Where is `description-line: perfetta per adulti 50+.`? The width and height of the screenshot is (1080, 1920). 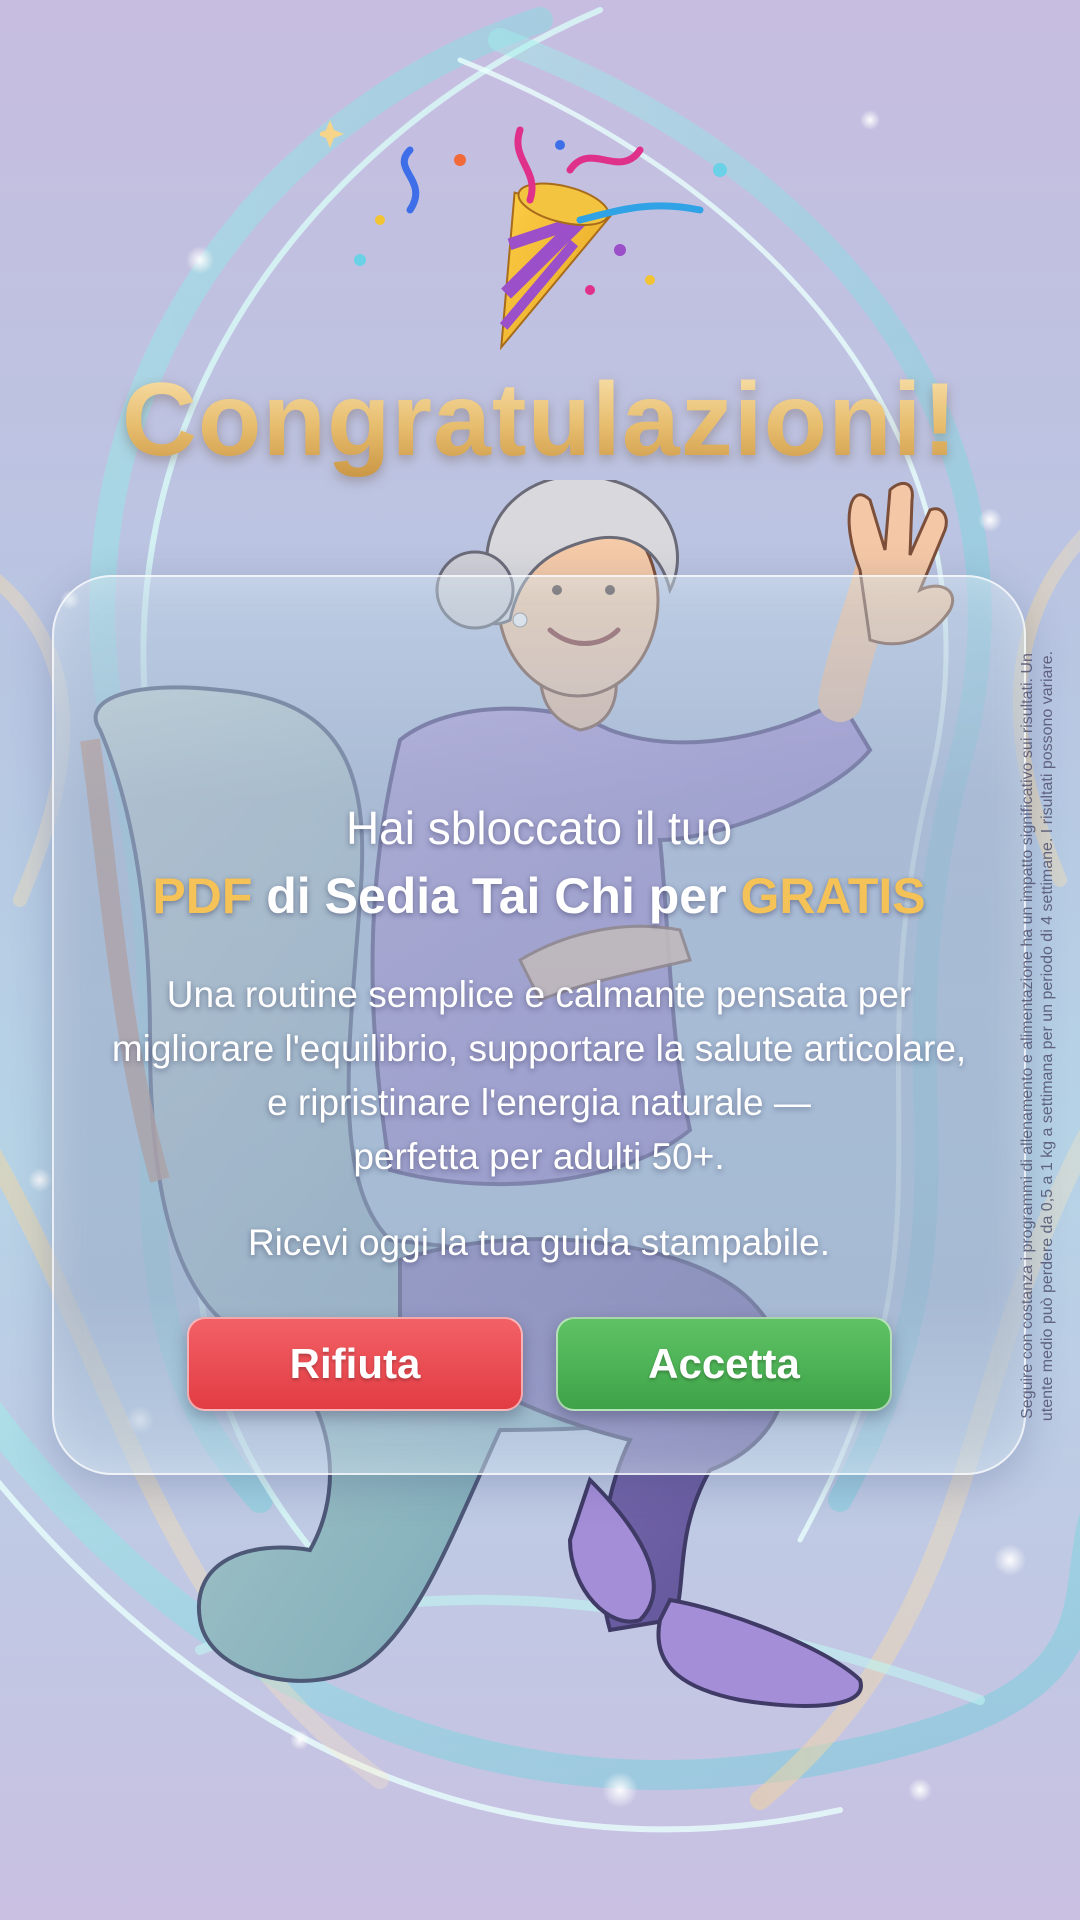 description-line: perfetta per adulti 50+. is located at coordinates (539, 1156).